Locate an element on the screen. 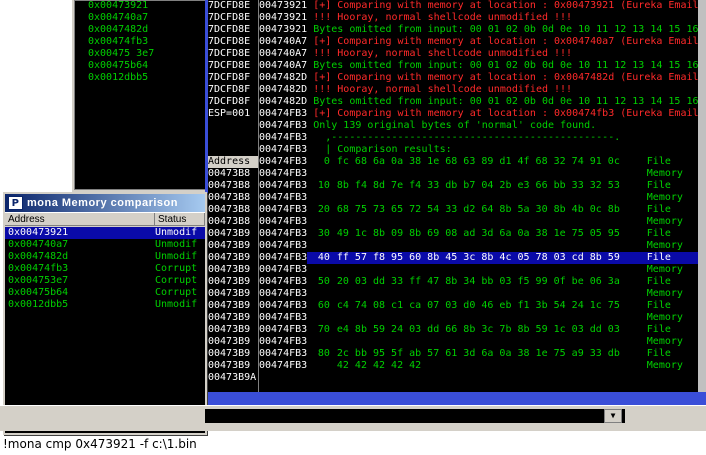  row-offset: 50 is located at coordinates (323, 281).